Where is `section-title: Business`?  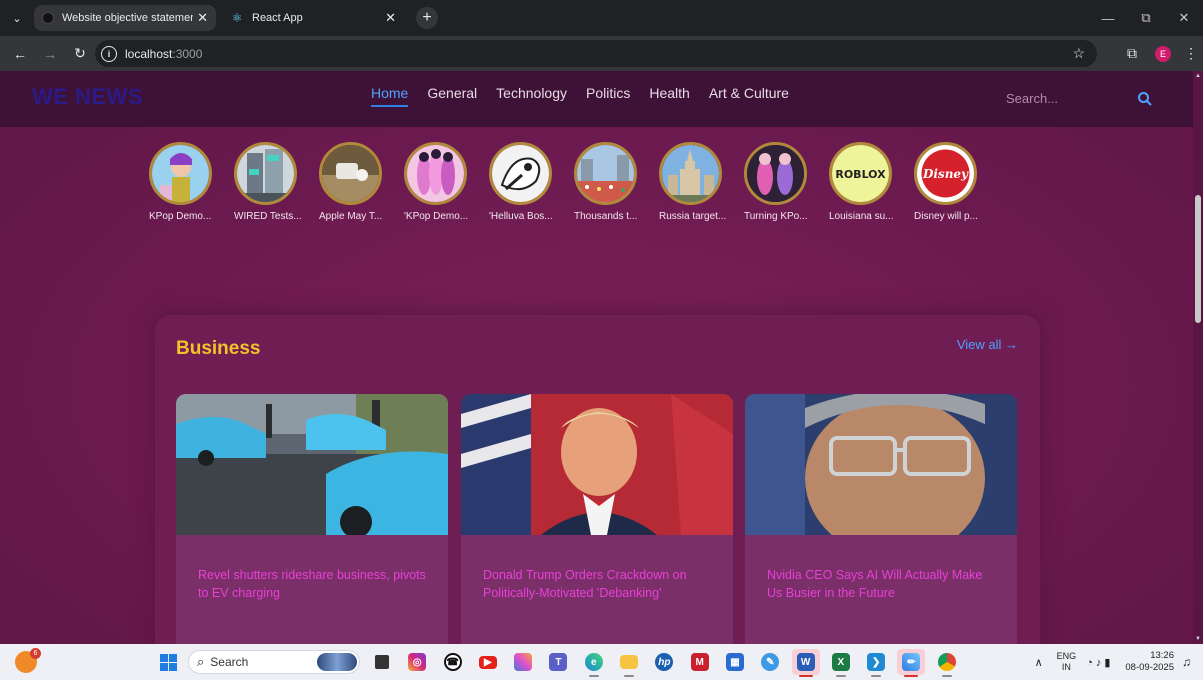 section-title: Business is located at coordinates (218, 348).